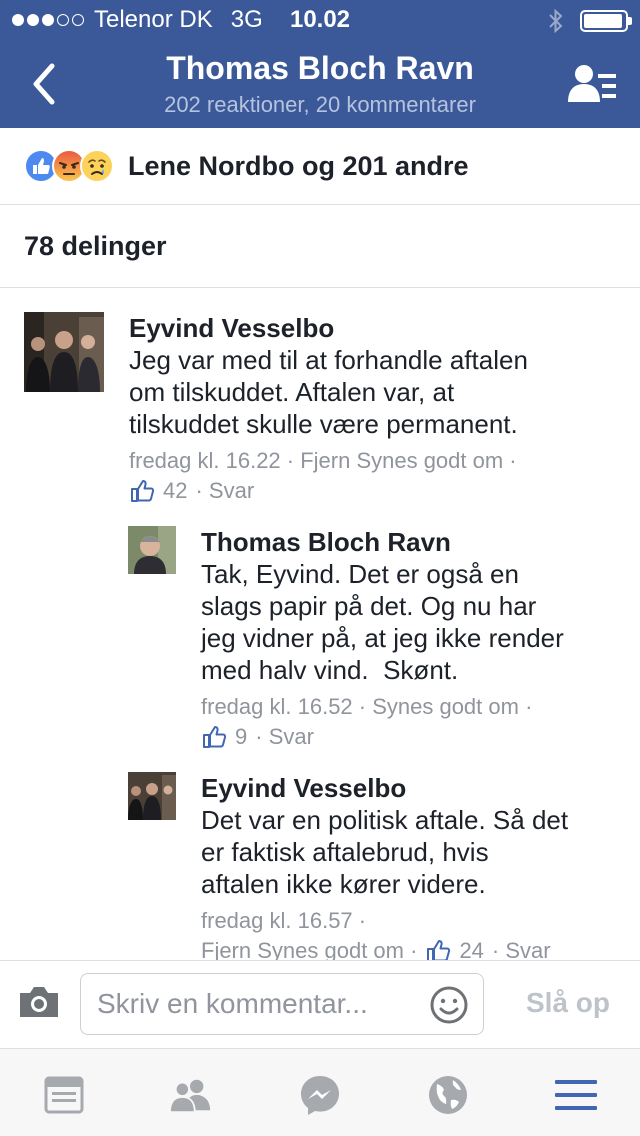 Image resolution: width=640 pixels, height=1136 pixels. I want to click on chevron-left-icon, so click(44, 84).